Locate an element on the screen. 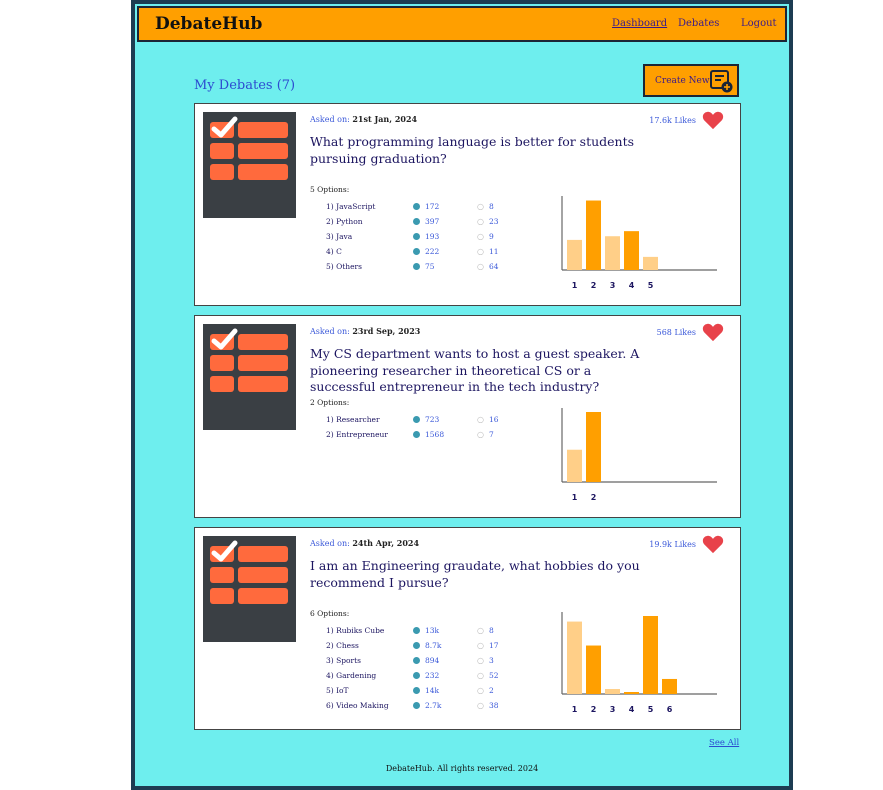  option-label: 5) IoT is located at coordinates (337, 690).